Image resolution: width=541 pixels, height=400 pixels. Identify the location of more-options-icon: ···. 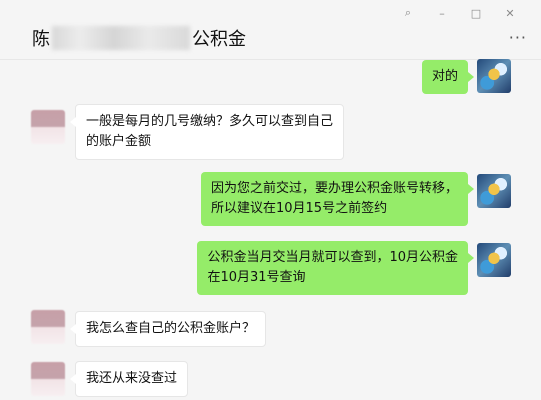
(518, 37).